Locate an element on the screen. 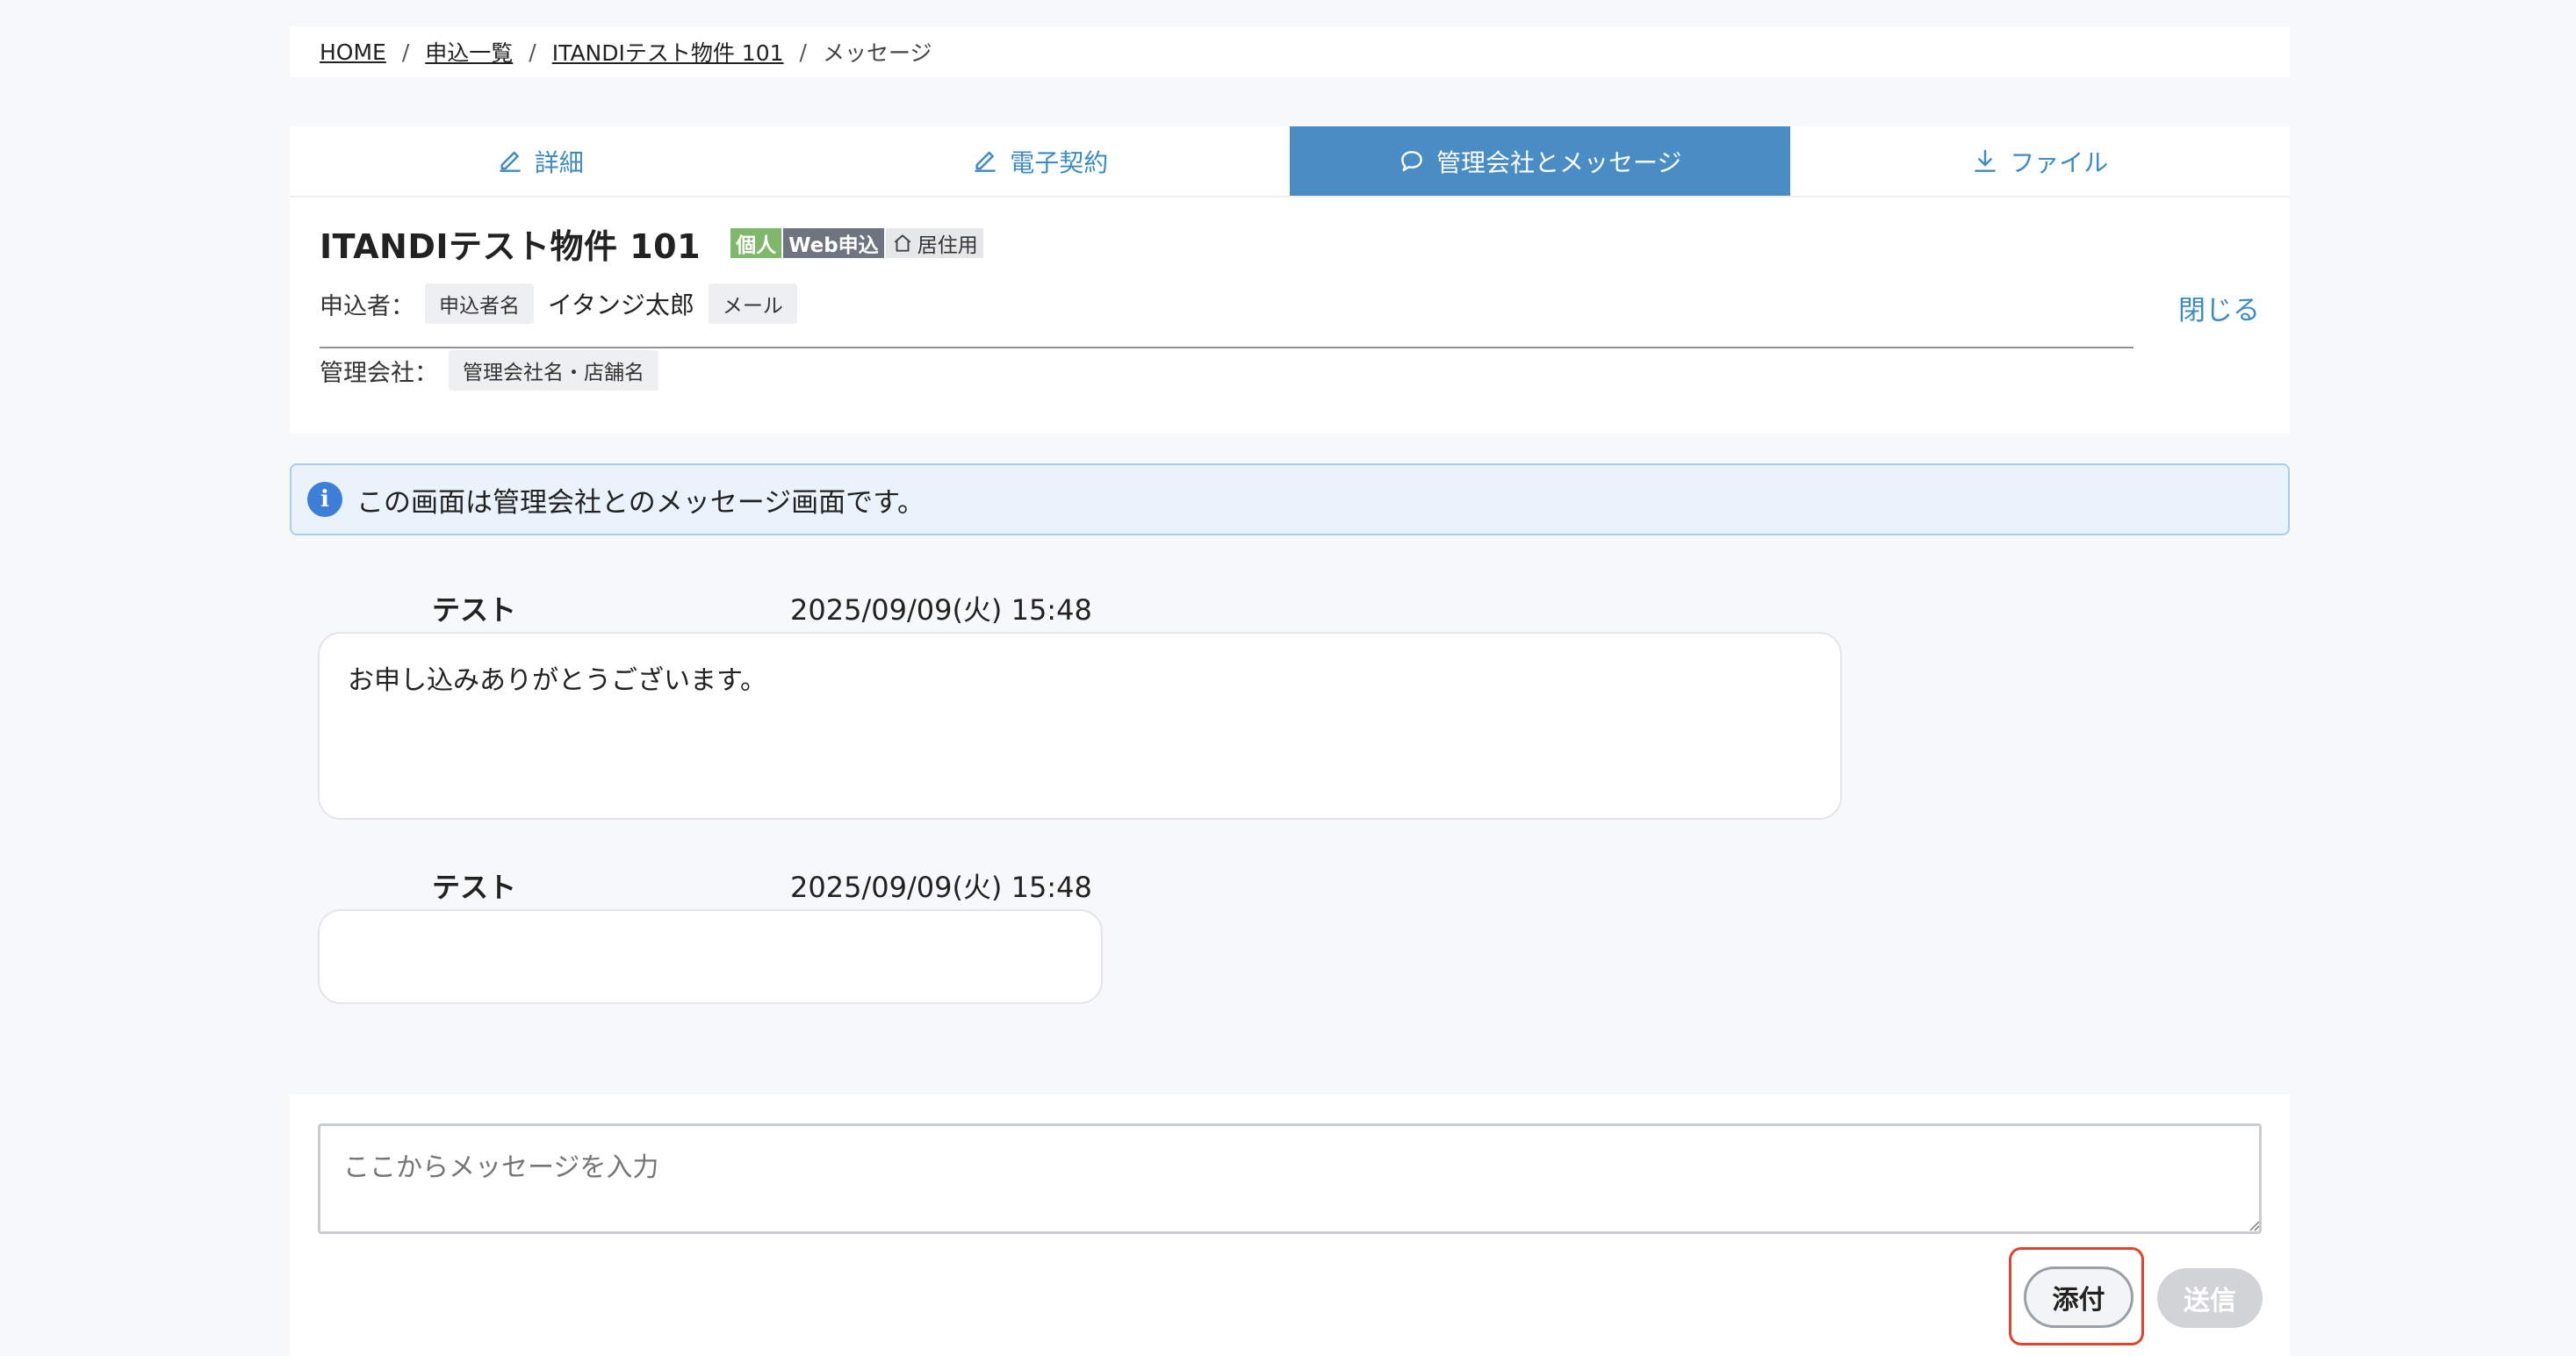  company-row: 管理会社： 管理会社名・店舗名 is located at coordinates (1305, 370).